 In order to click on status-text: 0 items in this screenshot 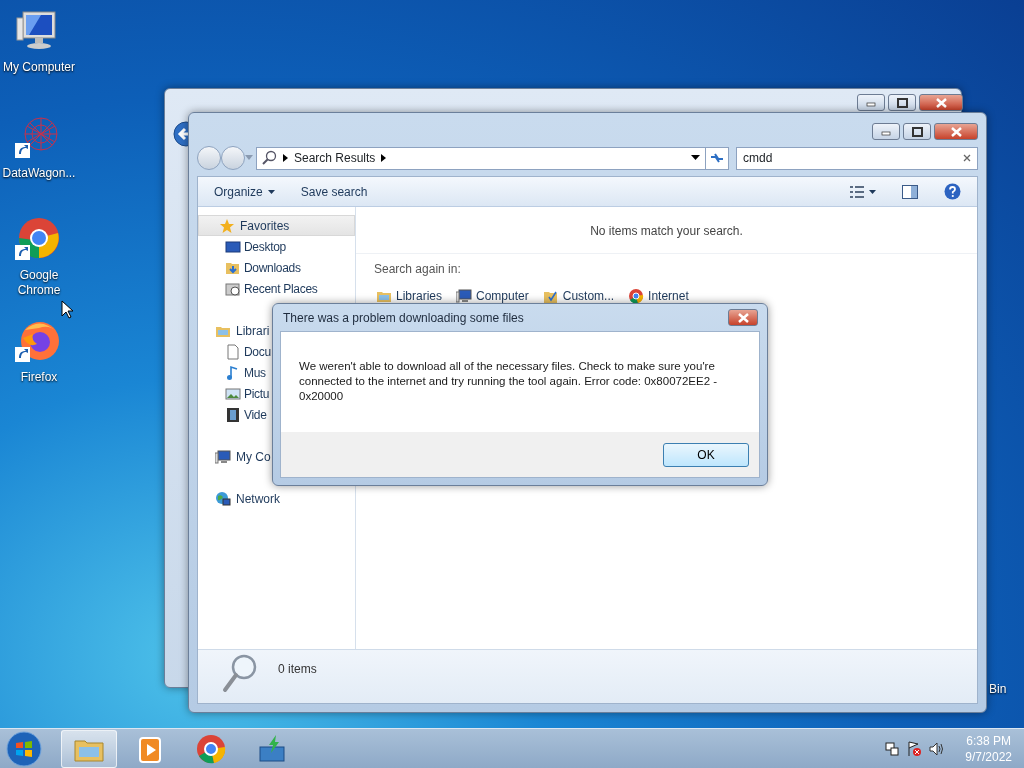, I will do `click(297, 669)`.